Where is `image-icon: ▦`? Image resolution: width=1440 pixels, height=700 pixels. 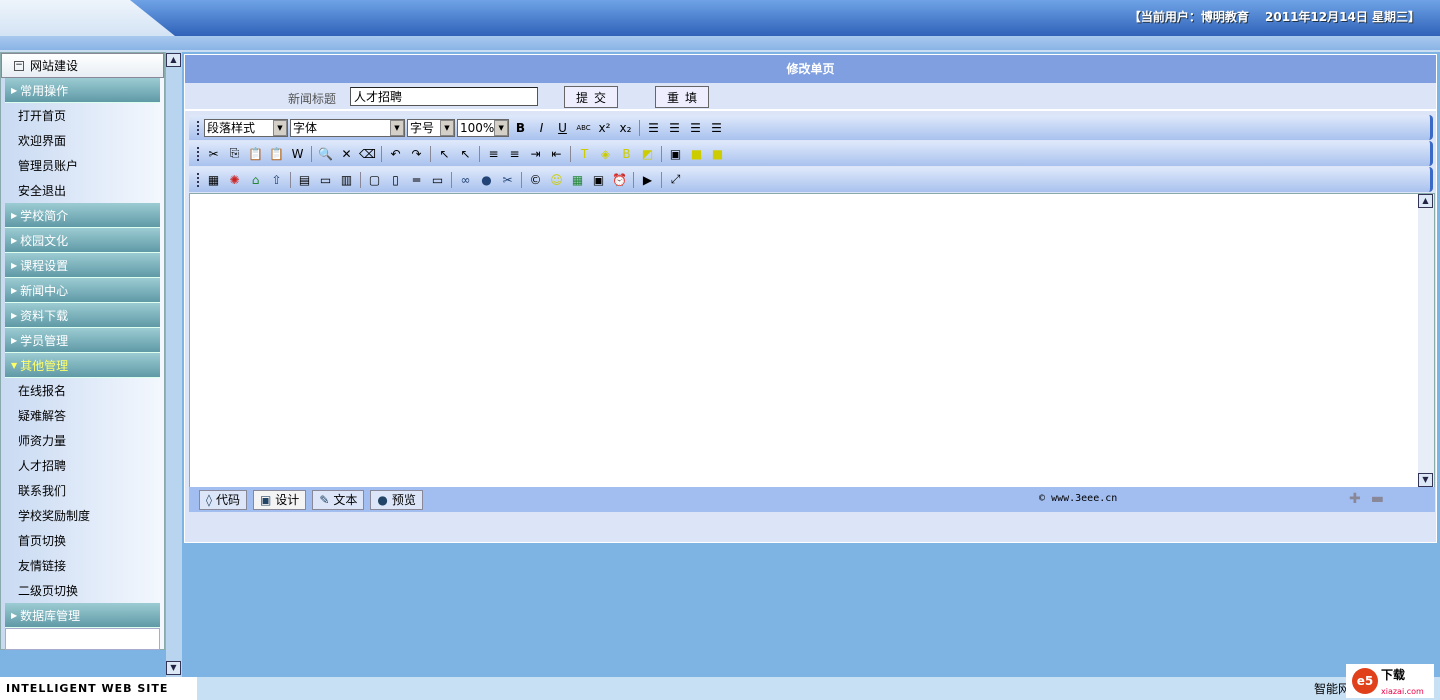
image-icon: ▦ is located at coordinates (213, 179).